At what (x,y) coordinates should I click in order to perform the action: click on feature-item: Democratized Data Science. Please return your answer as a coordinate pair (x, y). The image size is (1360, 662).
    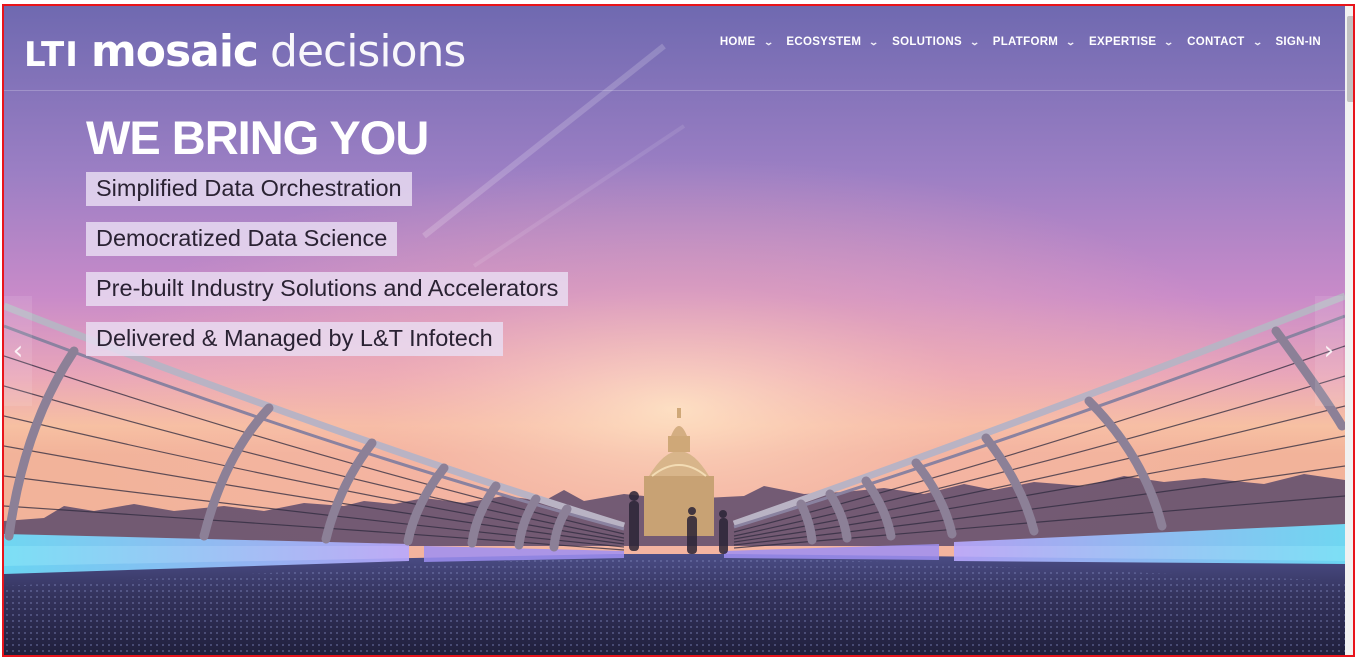
    Looking at the image, I should click on (242, 239).